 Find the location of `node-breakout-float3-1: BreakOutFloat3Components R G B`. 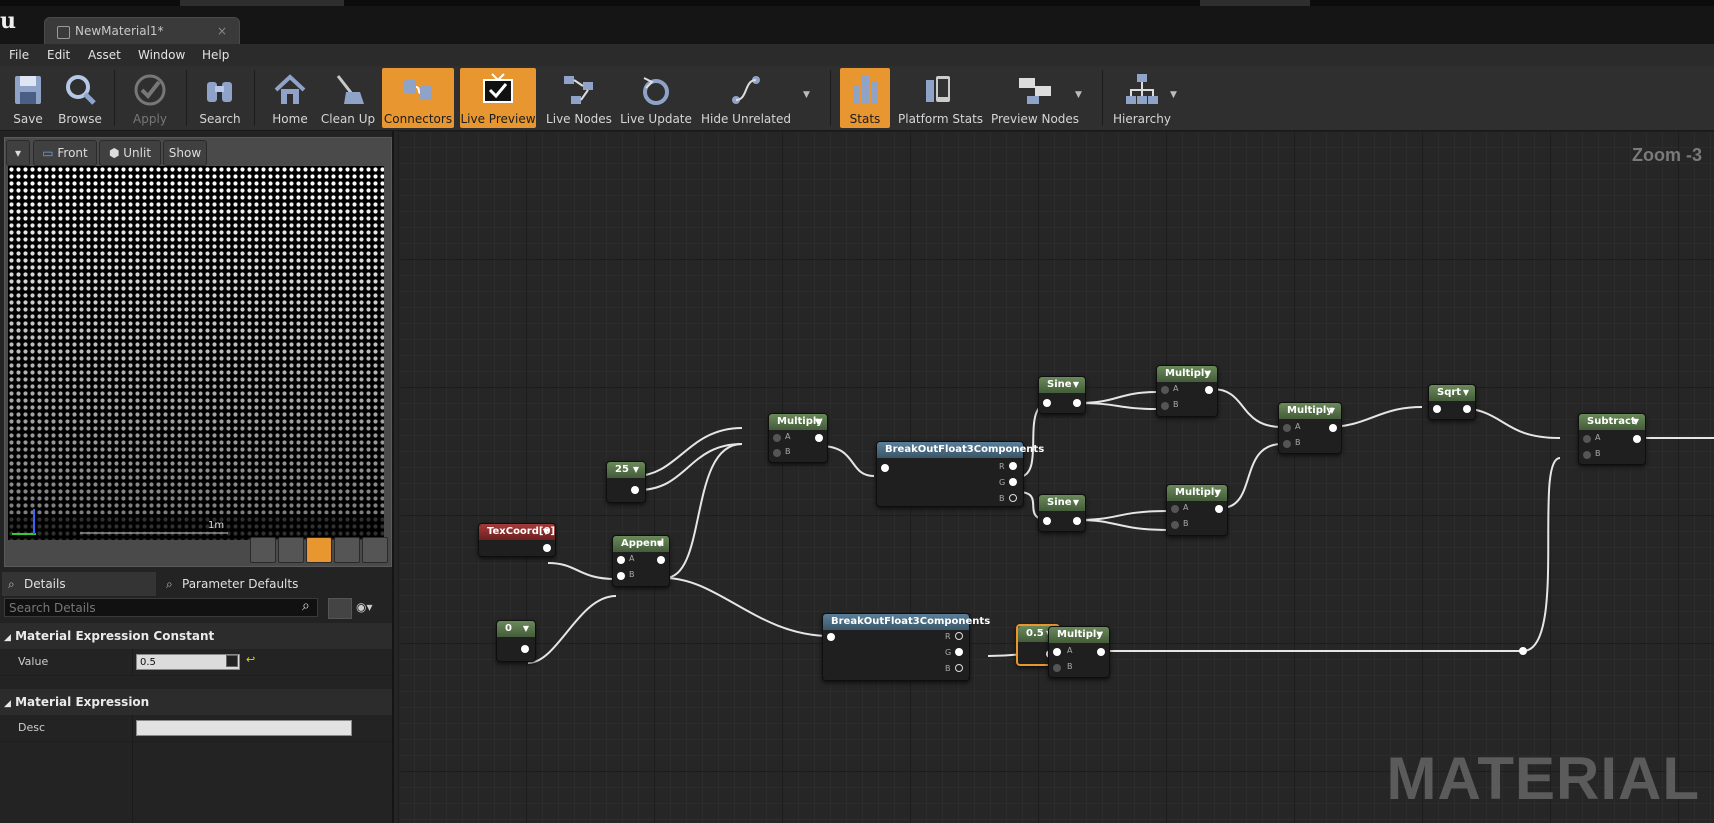

node-breakout-float3-1: BreakOutFloat3Components R G B is located at coordinates (960, 474).